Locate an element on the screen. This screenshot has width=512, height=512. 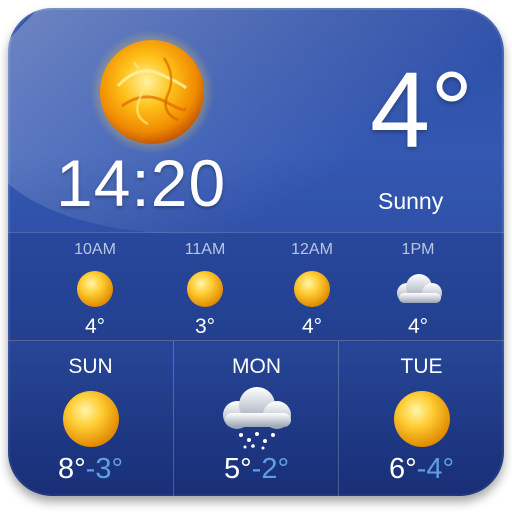
day-name: SUN is located at coordinates (90, 366).